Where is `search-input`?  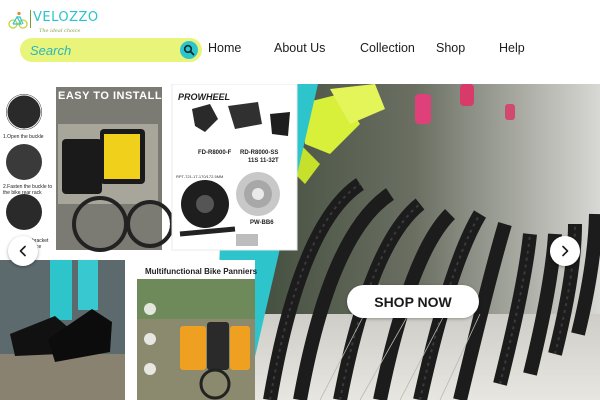 search-input is located at coordinates (100, 50).